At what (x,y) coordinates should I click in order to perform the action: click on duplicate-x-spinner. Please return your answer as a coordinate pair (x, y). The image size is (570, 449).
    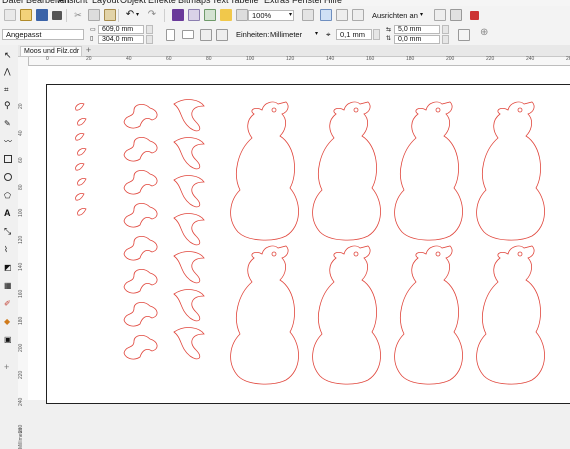
    Looking at the image, I should click on (445, 29).